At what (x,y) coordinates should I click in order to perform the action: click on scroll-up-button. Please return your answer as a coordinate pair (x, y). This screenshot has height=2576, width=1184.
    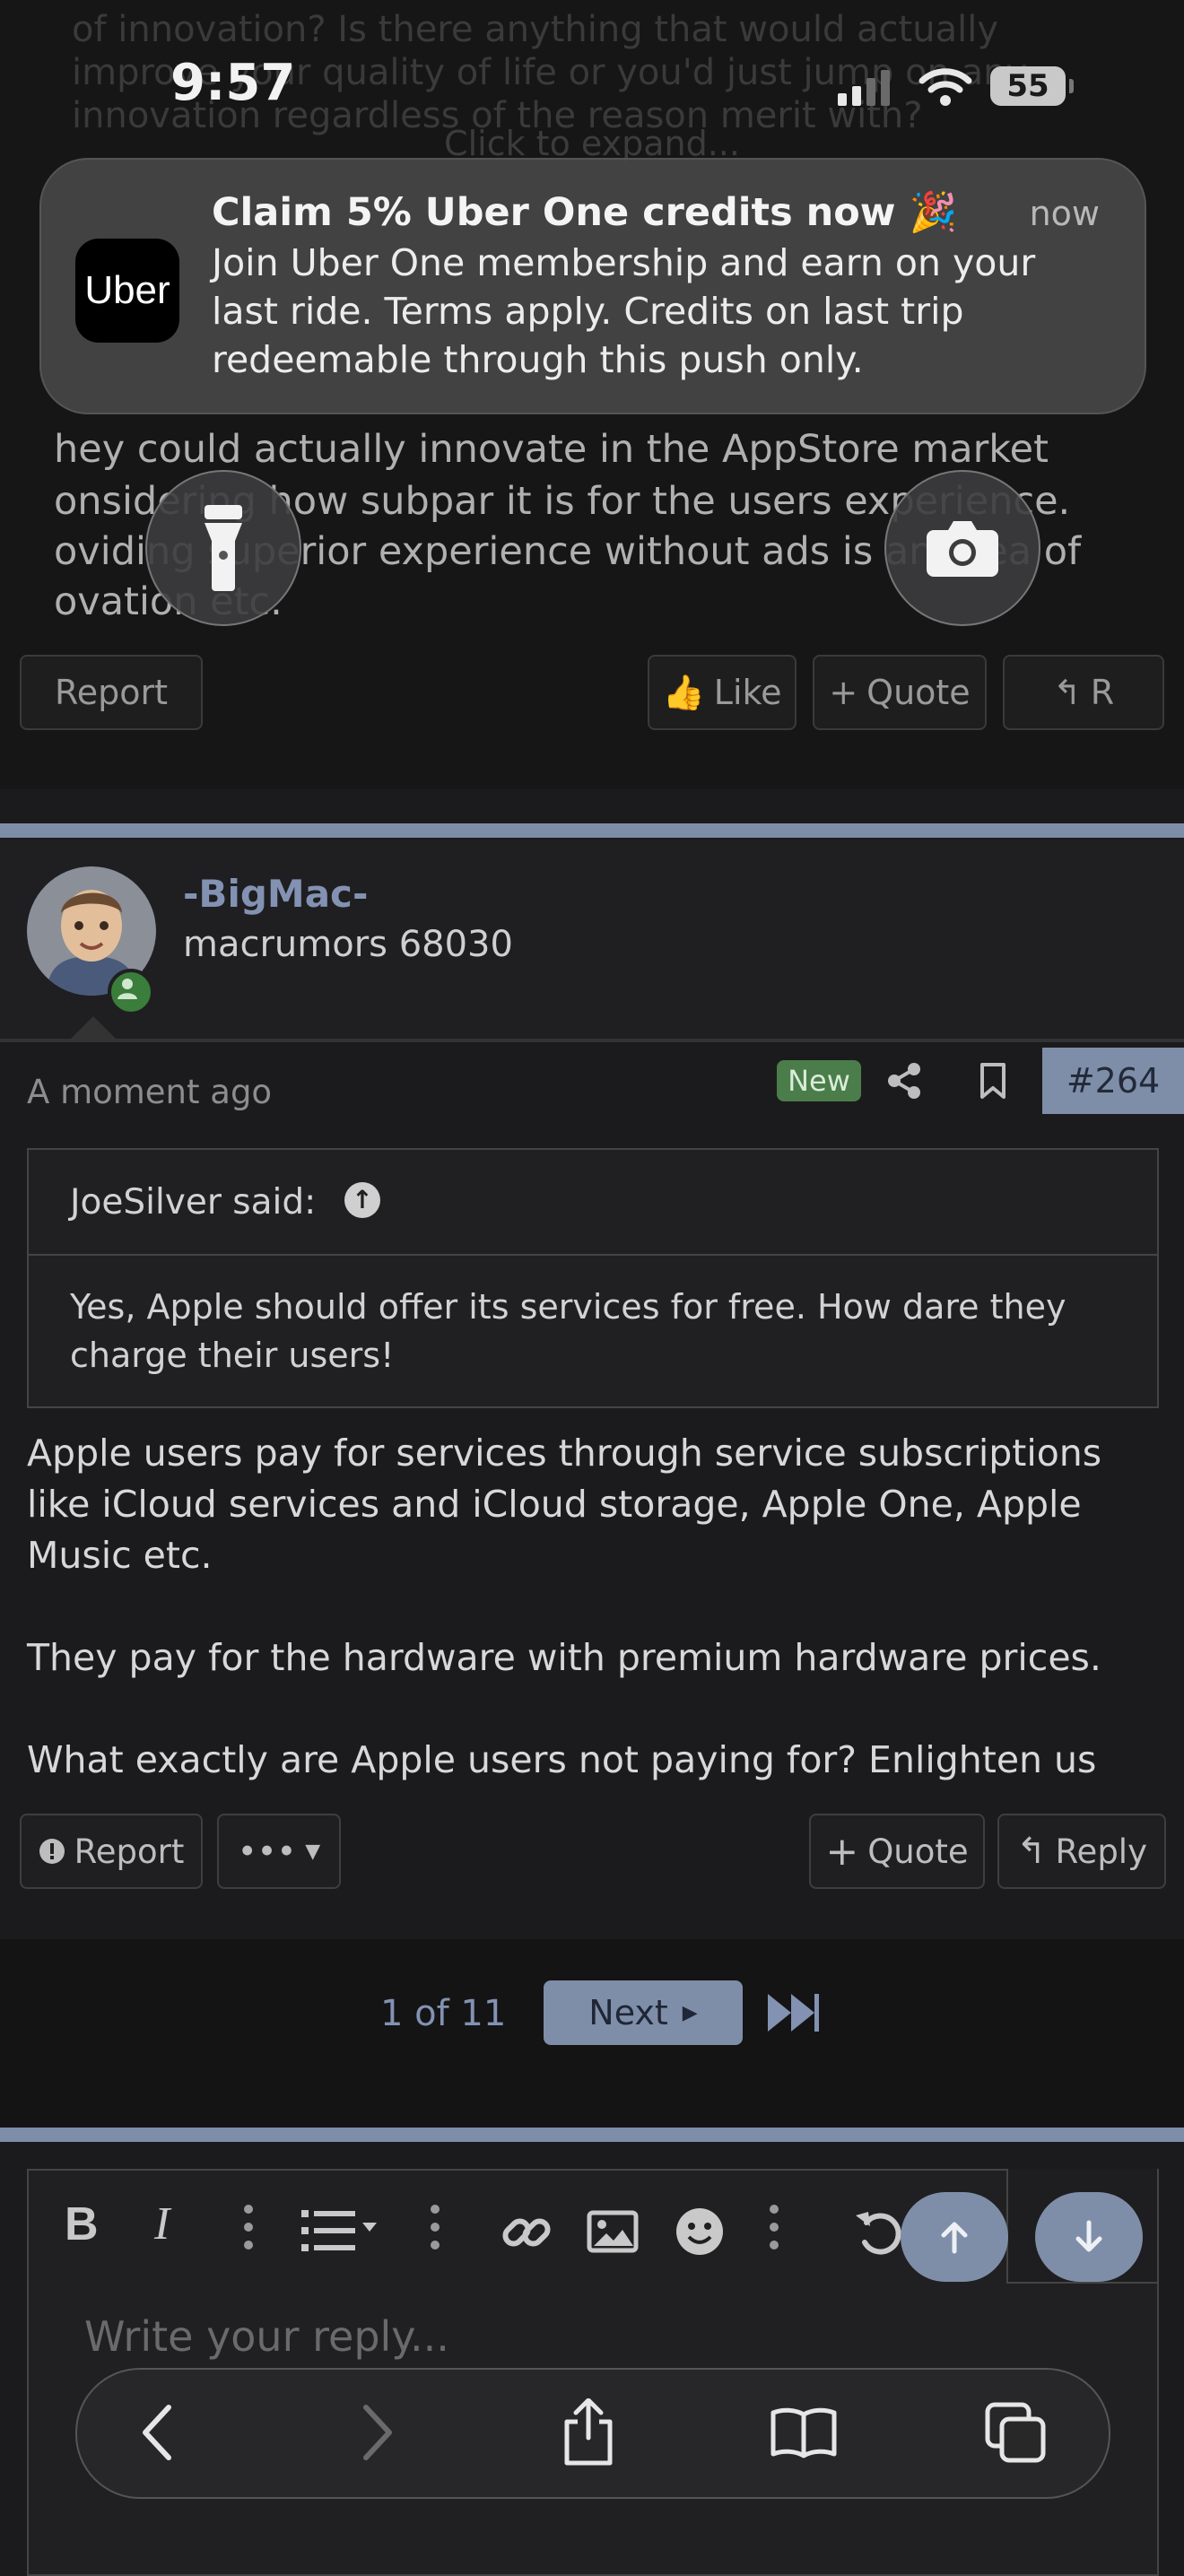
    Looking at the image, I should click on (954, 2237).